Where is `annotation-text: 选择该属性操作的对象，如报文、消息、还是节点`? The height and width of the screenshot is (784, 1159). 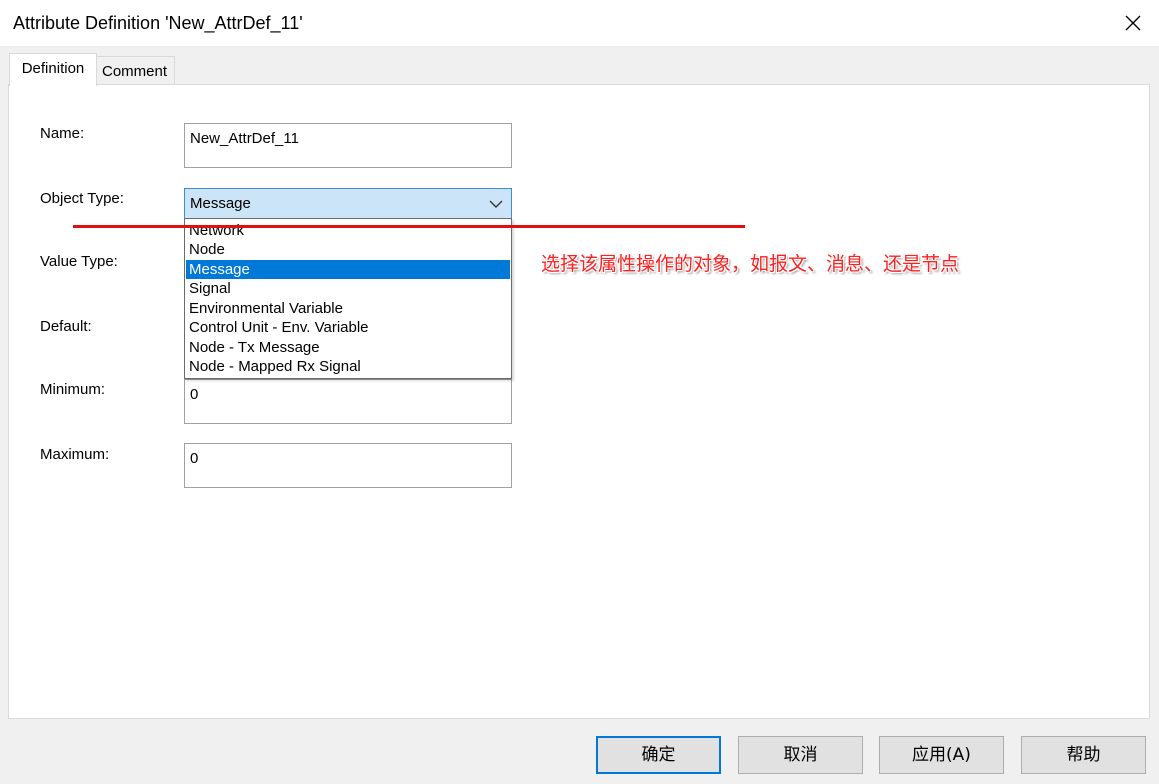 annotation-text: 选择该属性操作的对象，如报文、消息、还是节点 is located at coordinates (750, 264).